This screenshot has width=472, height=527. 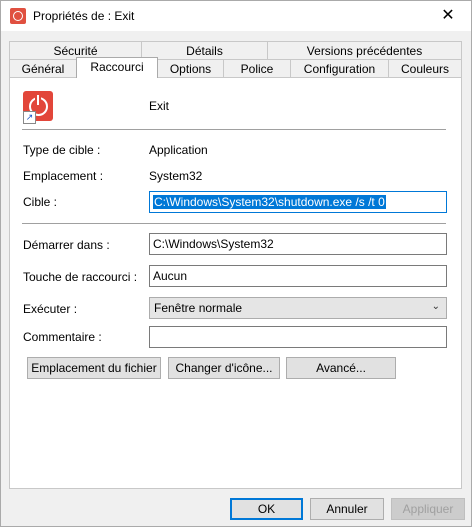 What do you see at coordinates (236, 16) in the screenshot?
I see `title-bar: Propriétés de : Exit ✕` at bounding box center [236, 16].